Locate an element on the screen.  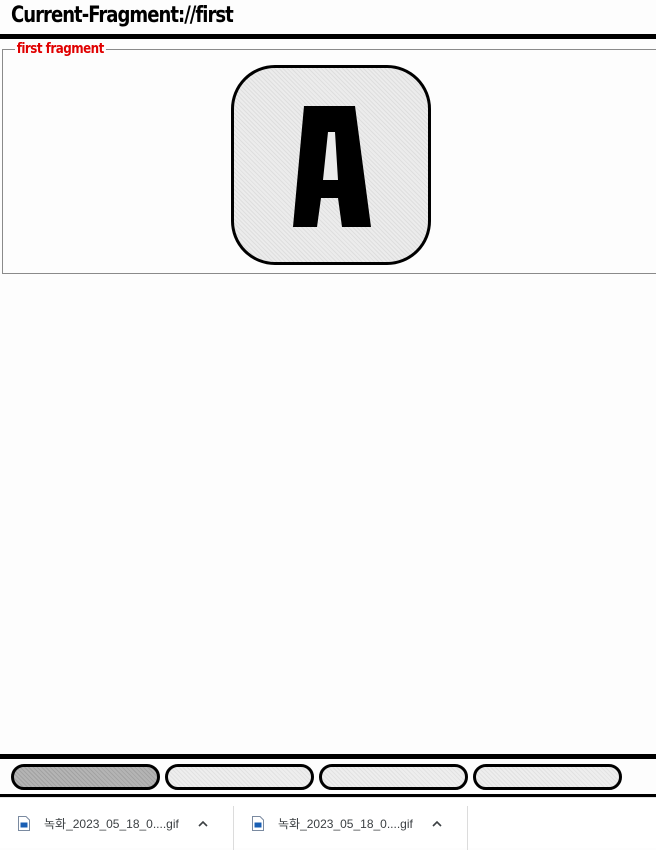
fragment-tab-bar is located at coordinates (328, 776).